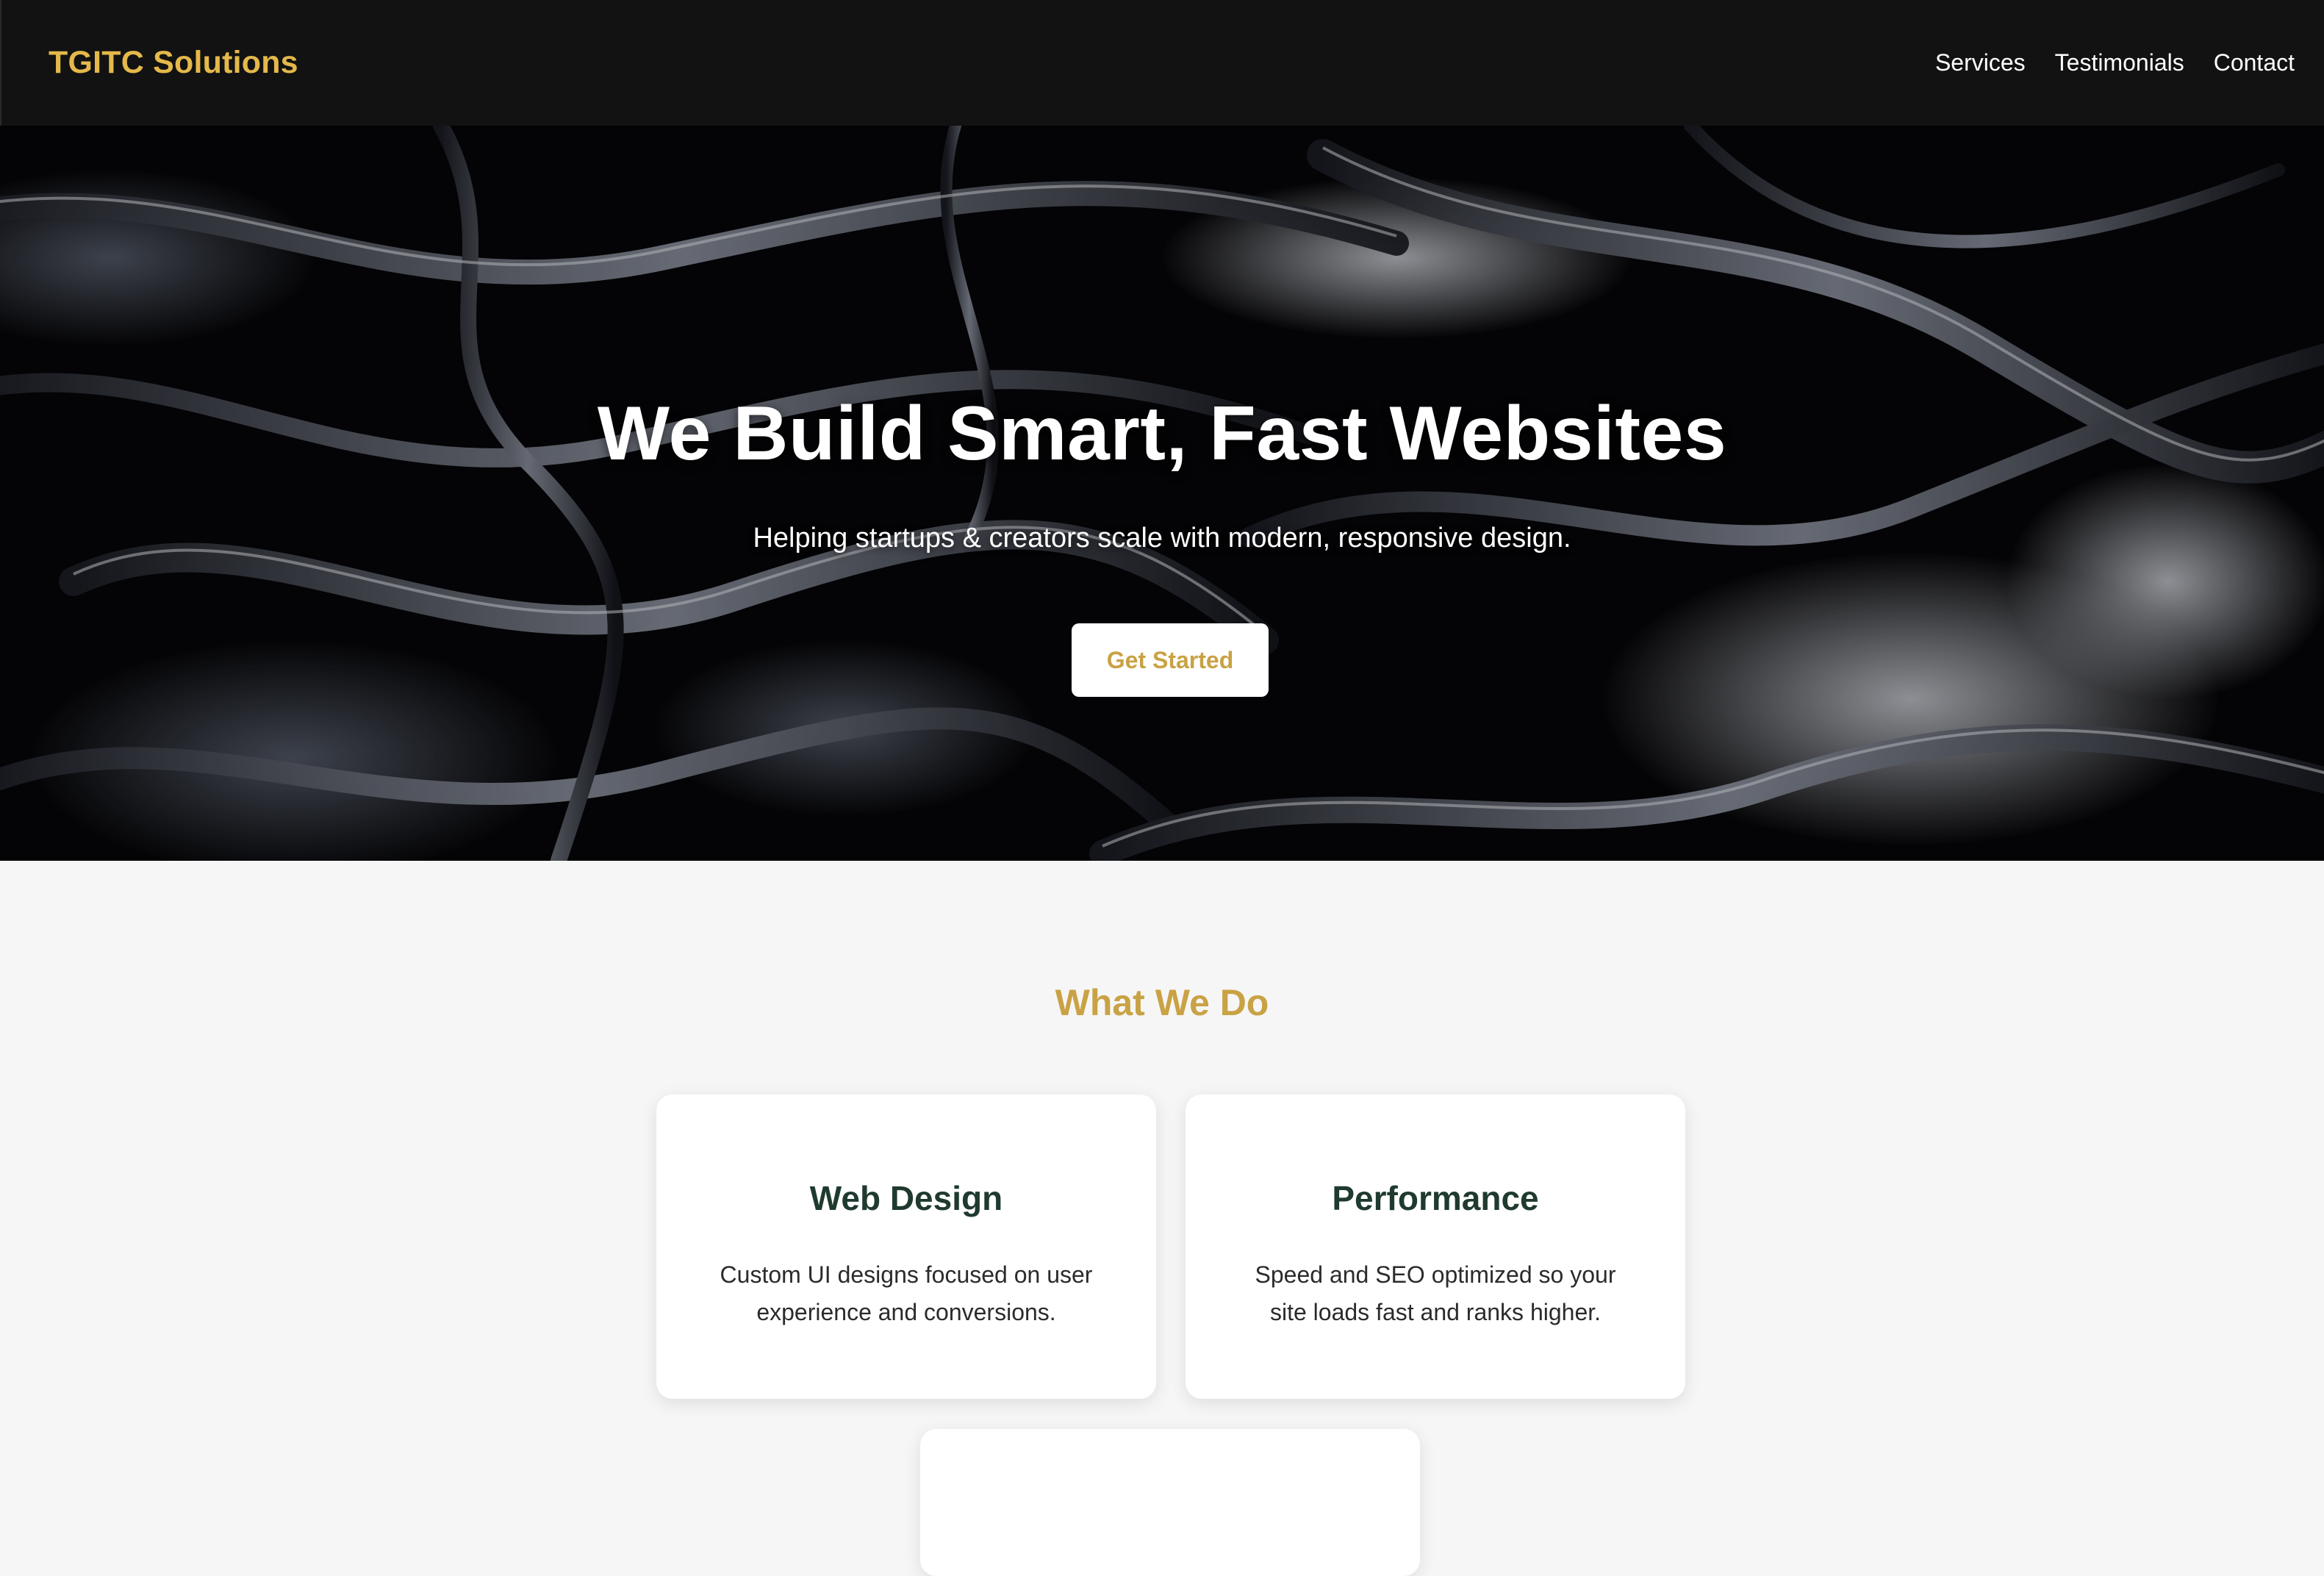 The image size is (2324, 1576). What do you see at coordinates (1980, 62) in the screenshot?
I see `nav-link-services: Services` at bounding box center [1980, 62].